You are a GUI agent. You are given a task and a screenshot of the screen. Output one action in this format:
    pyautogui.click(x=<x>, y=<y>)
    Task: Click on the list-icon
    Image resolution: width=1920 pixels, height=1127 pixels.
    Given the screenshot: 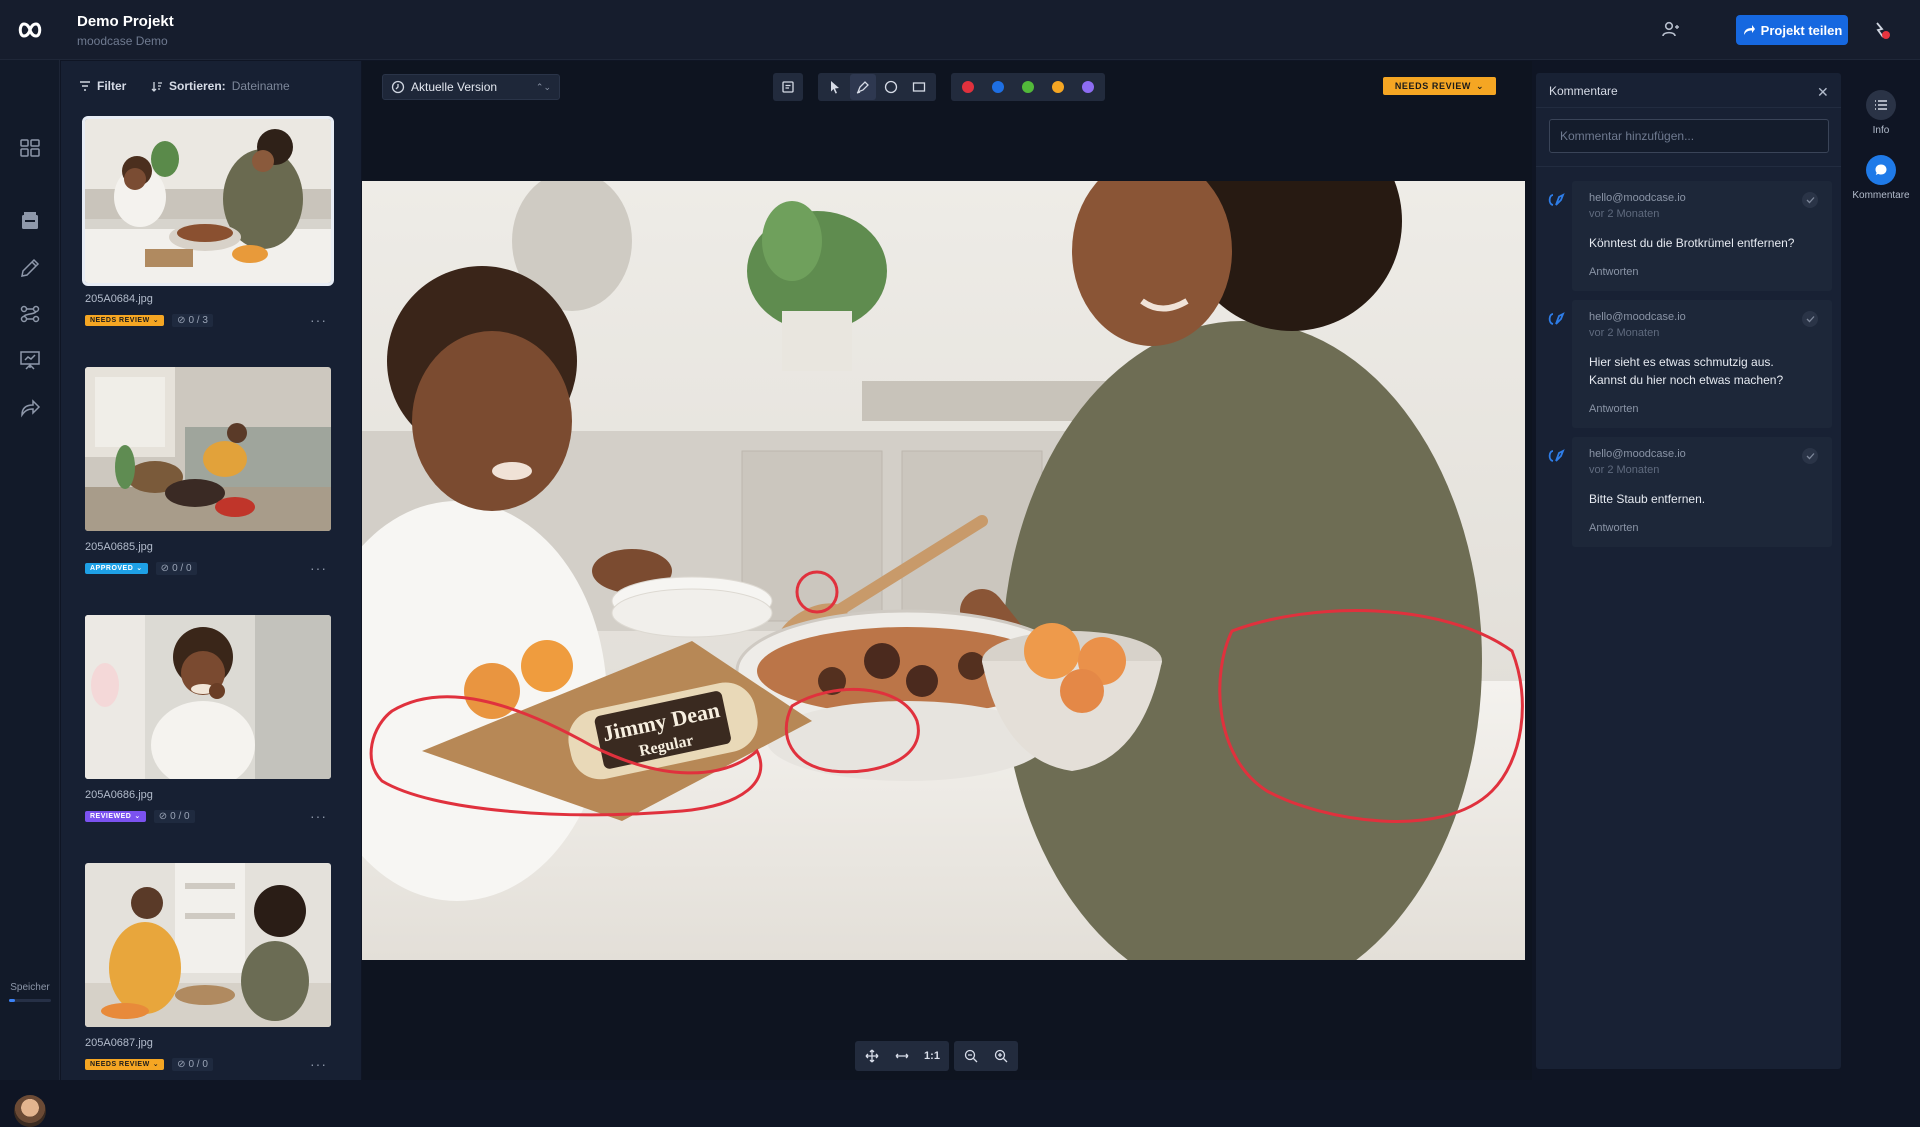 What is the action you would take?
    pyautogui.click(x=1881, y=105)
    